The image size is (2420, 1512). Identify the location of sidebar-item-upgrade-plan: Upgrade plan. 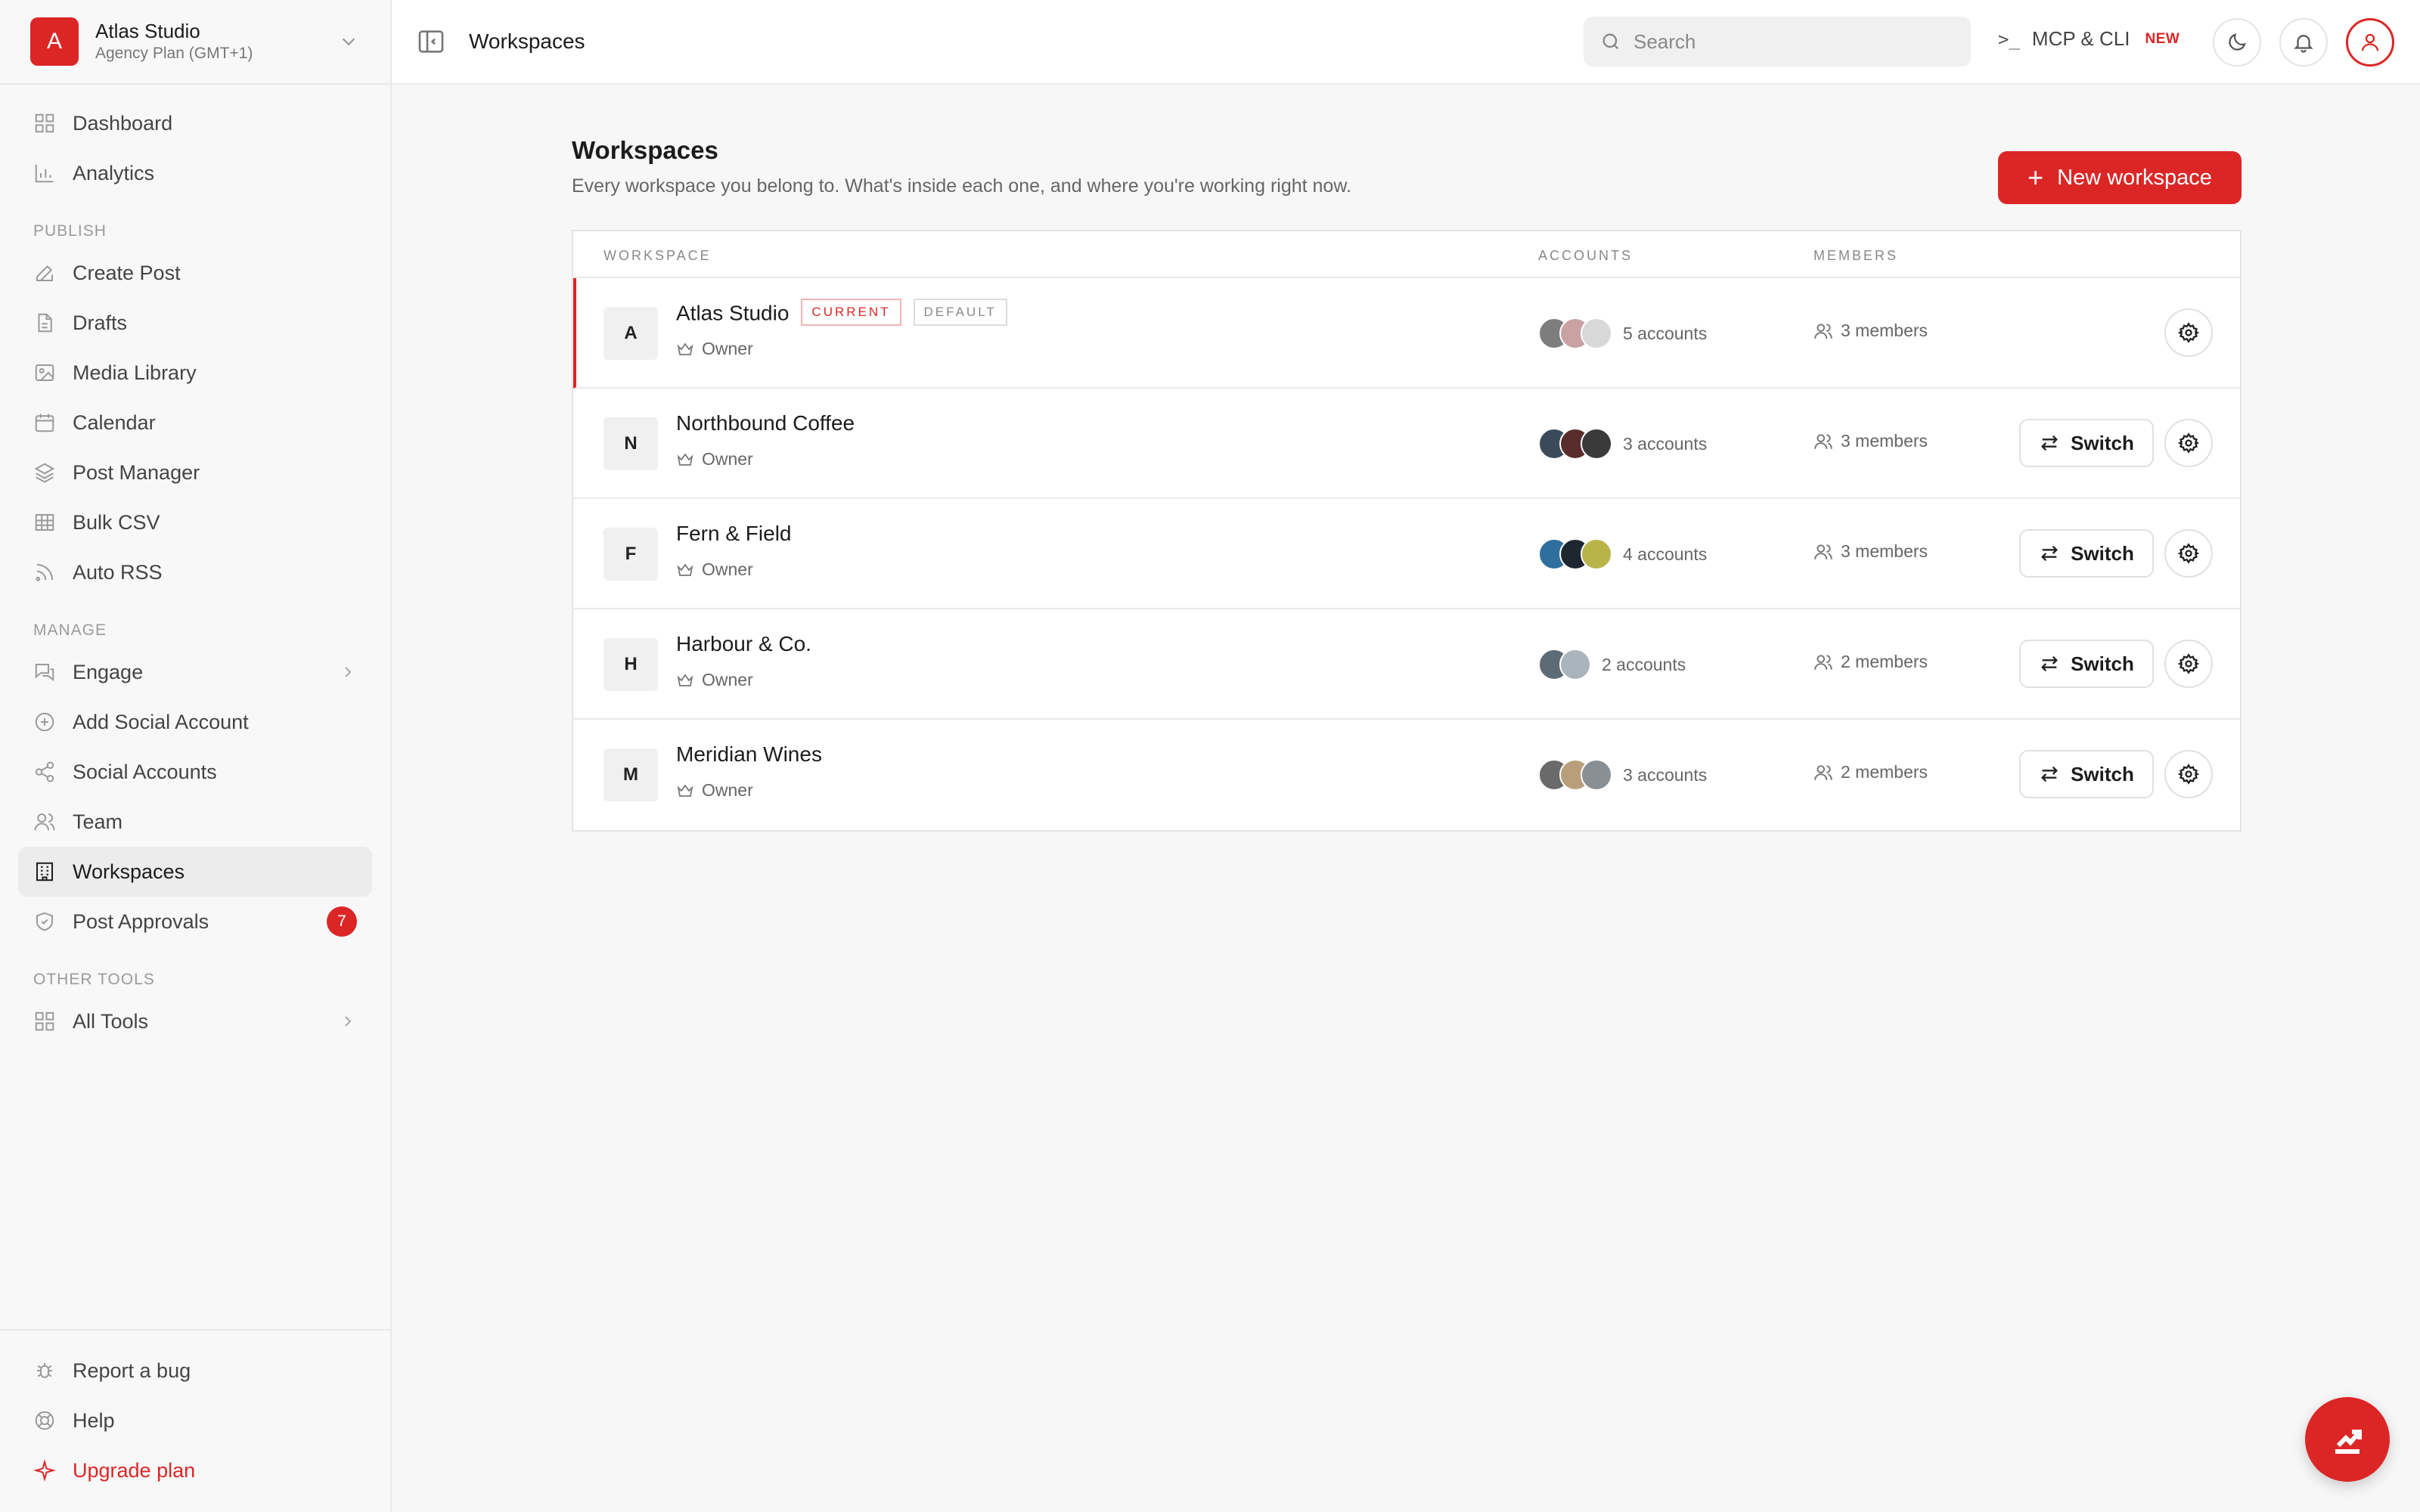
(195, 1470).